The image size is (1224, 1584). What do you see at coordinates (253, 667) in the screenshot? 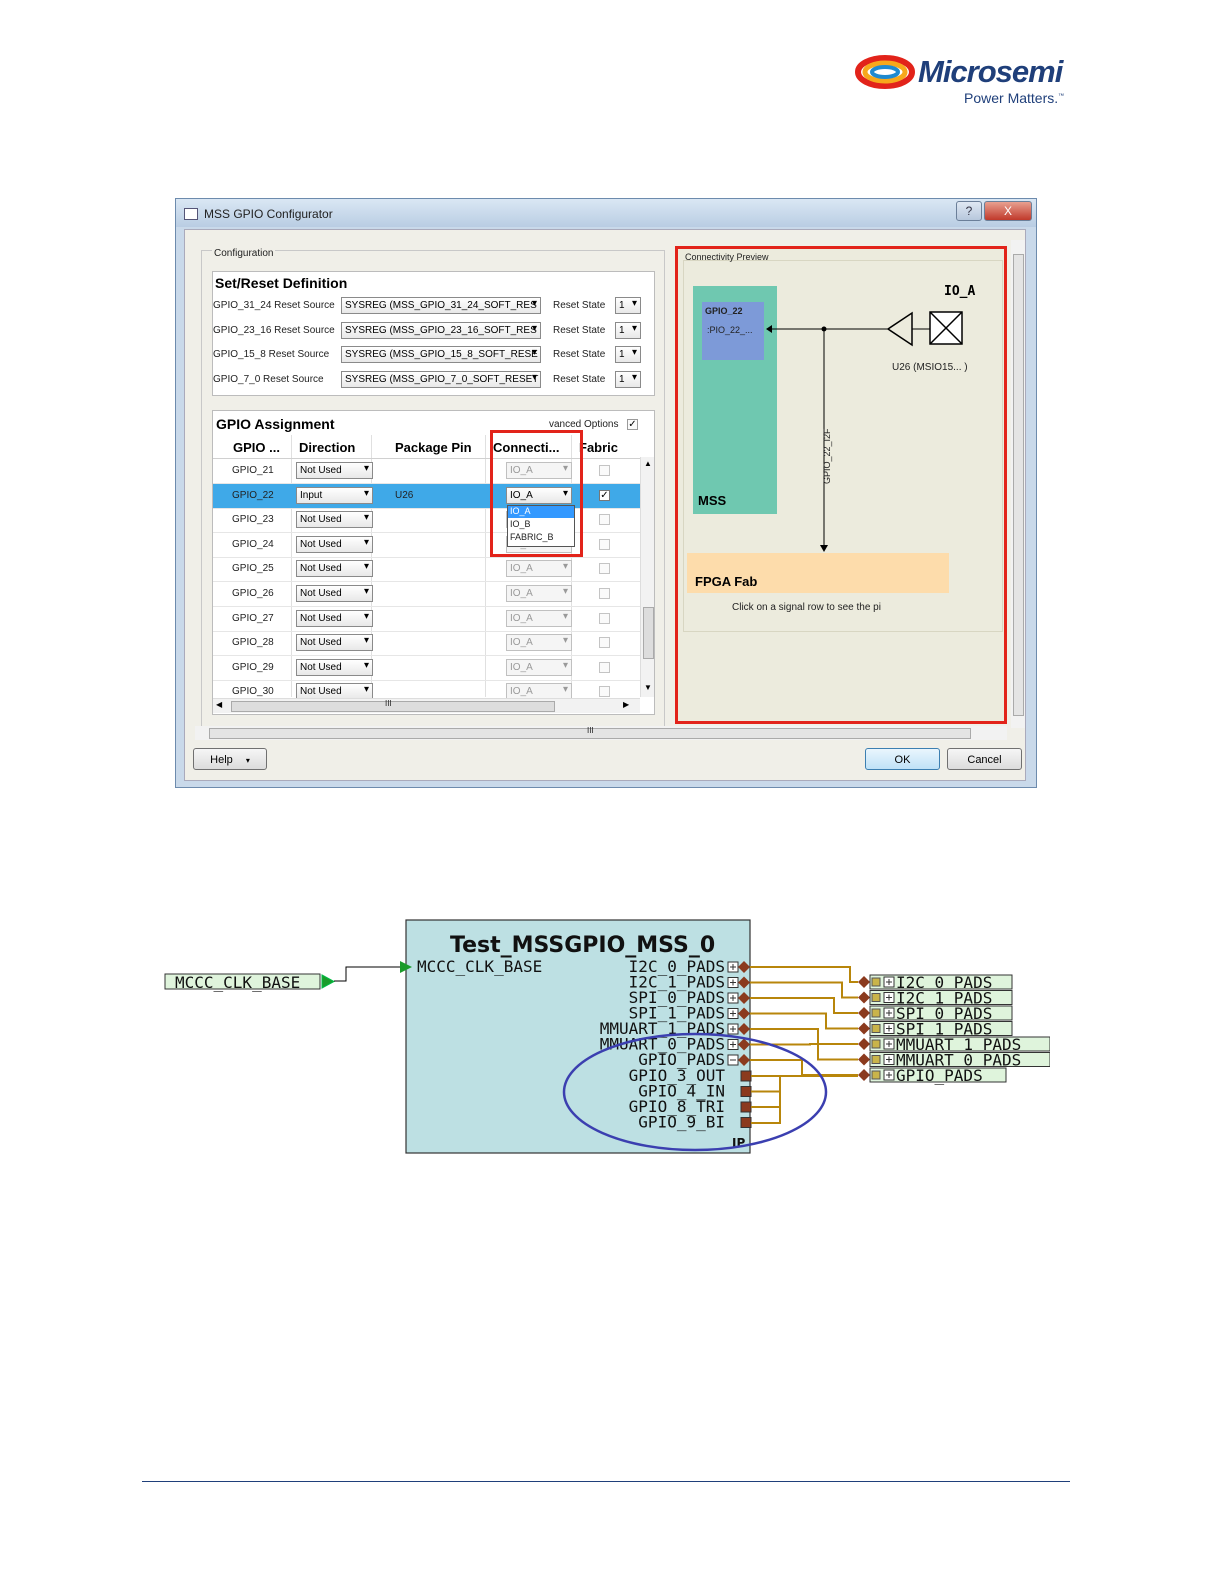
I see `gpio-name-cell: GPIO_29` at bounding box center [253, 667].